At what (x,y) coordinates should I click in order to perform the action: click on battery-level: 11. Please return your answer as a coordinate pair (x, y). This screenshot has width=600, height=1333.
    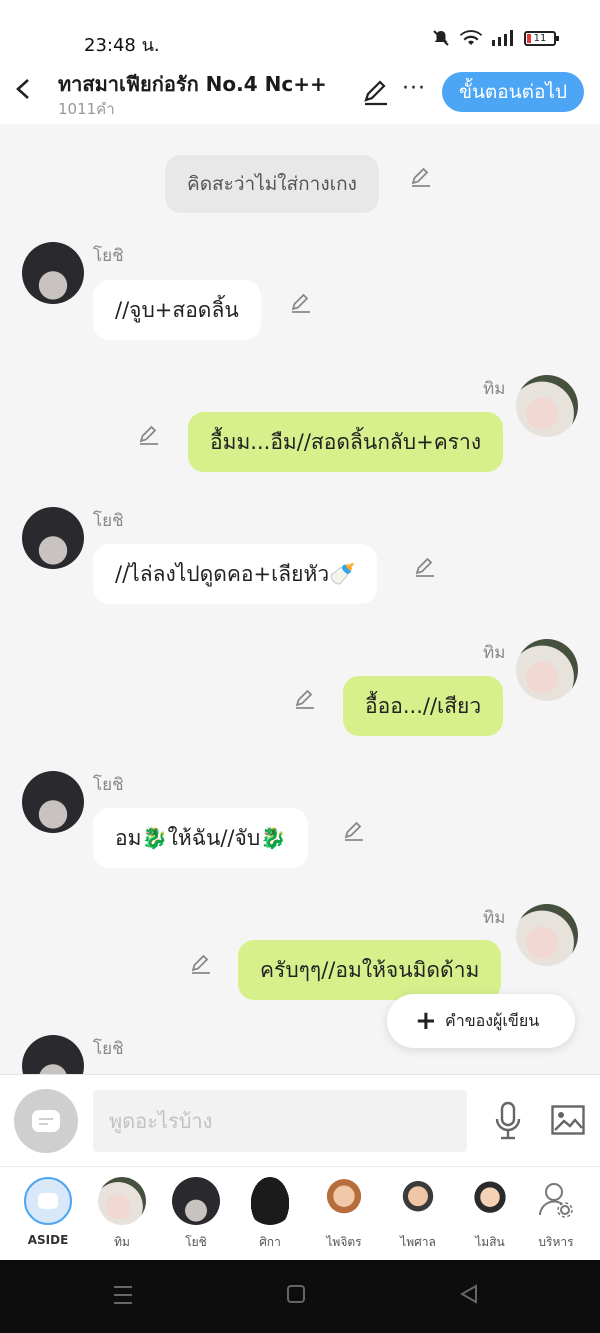
    Looking at the image, I should click on (540, 38).